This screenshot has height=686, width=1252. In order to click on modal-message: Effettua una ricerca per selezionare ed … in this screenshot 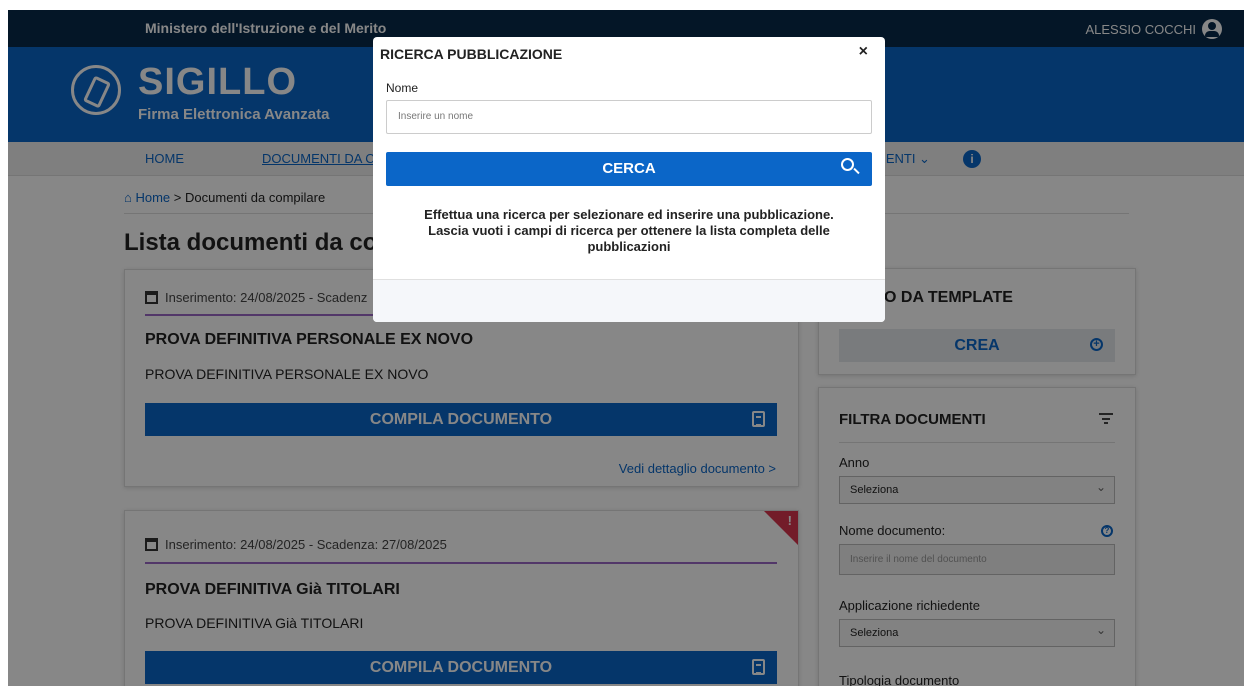, I will do `click(629, 230)`.